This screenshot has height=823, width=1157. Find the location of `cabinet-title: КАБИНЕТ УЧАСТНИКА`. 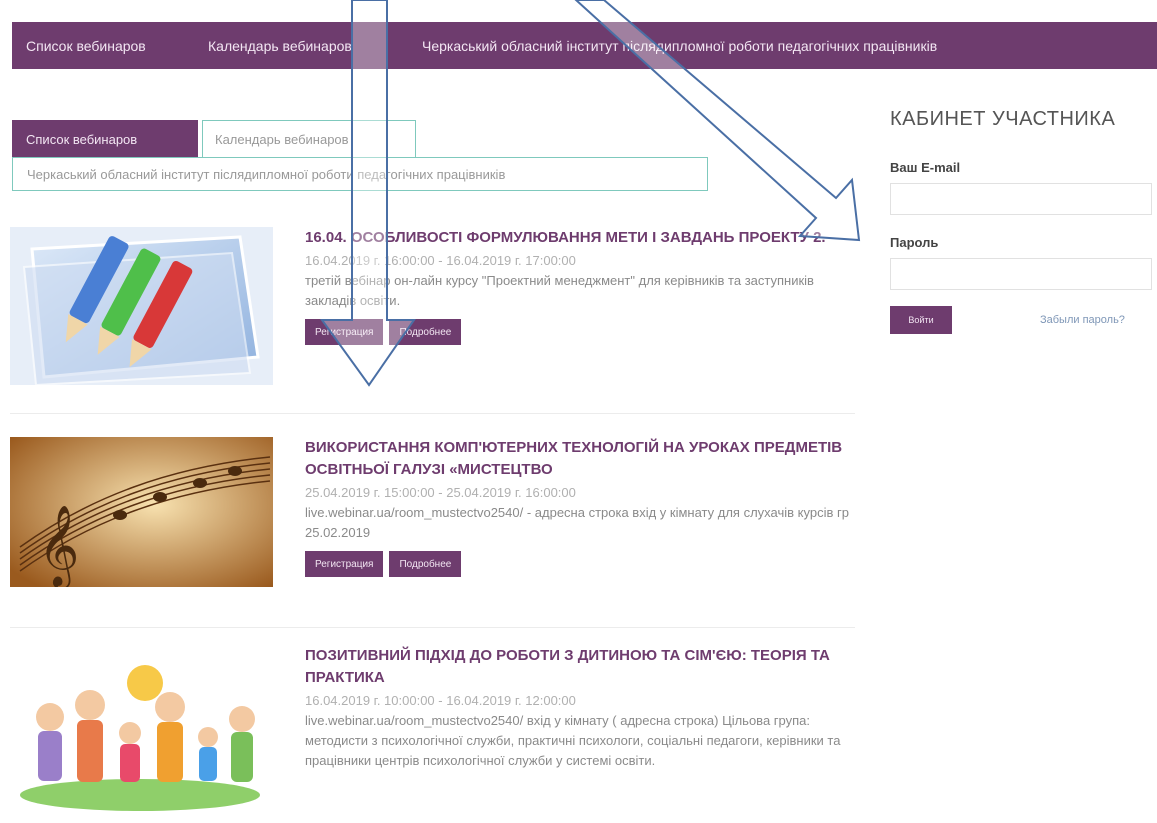

cabinet-title: КАБИНЕТ УЧАСТНИКА is located at coordinates (1003, 119).